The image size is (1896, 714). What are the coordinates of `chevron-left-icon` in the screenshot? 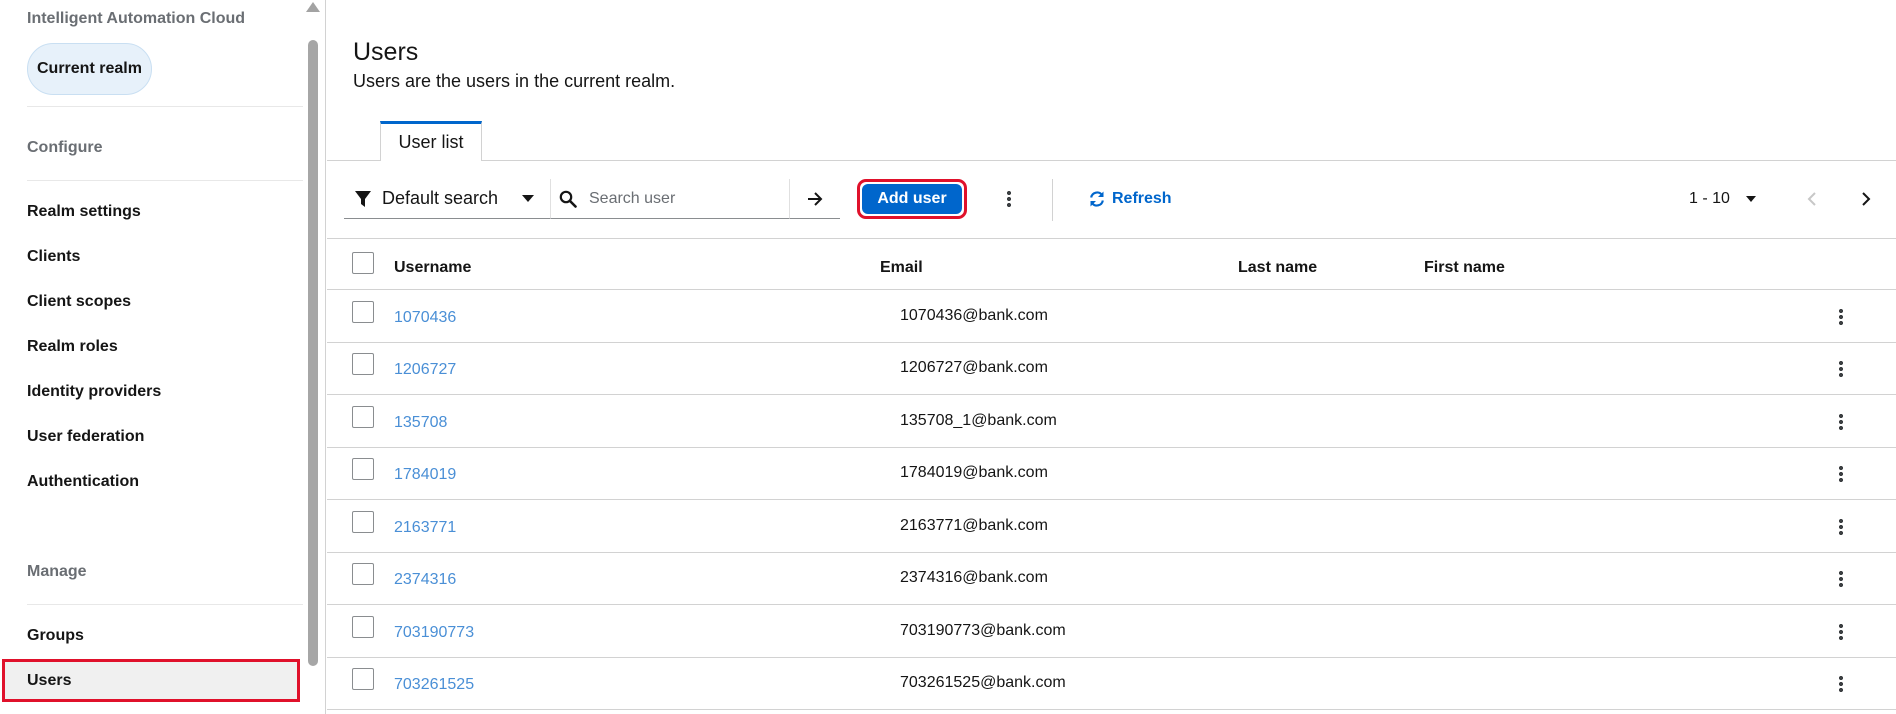 It's located at (1811, 199).